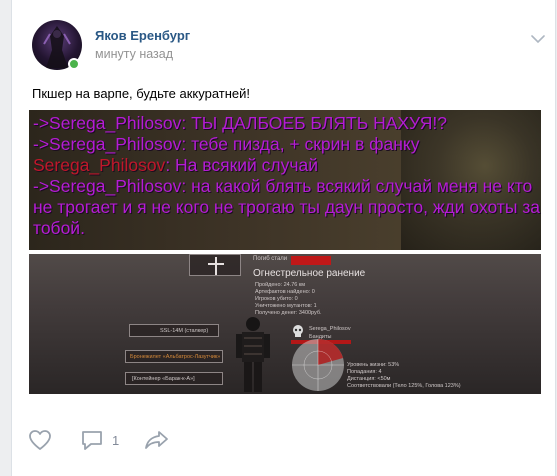 The width and height of the screenshot is (557, 476). What do you see at coordinates (99, 165) in the screenshot?
I see `chat-sender: Serega_Philosov` at bounding box center [99, 165].